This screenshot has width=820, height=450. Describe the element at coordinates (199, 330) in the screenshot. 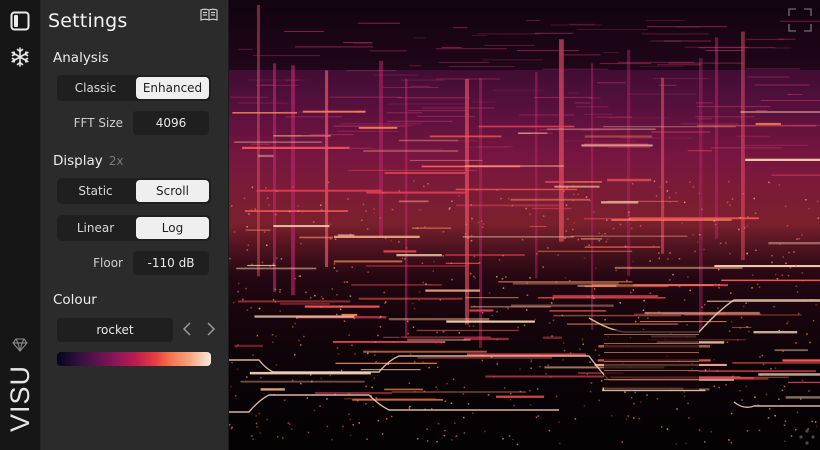

I see `colormap-arrows` at that location.